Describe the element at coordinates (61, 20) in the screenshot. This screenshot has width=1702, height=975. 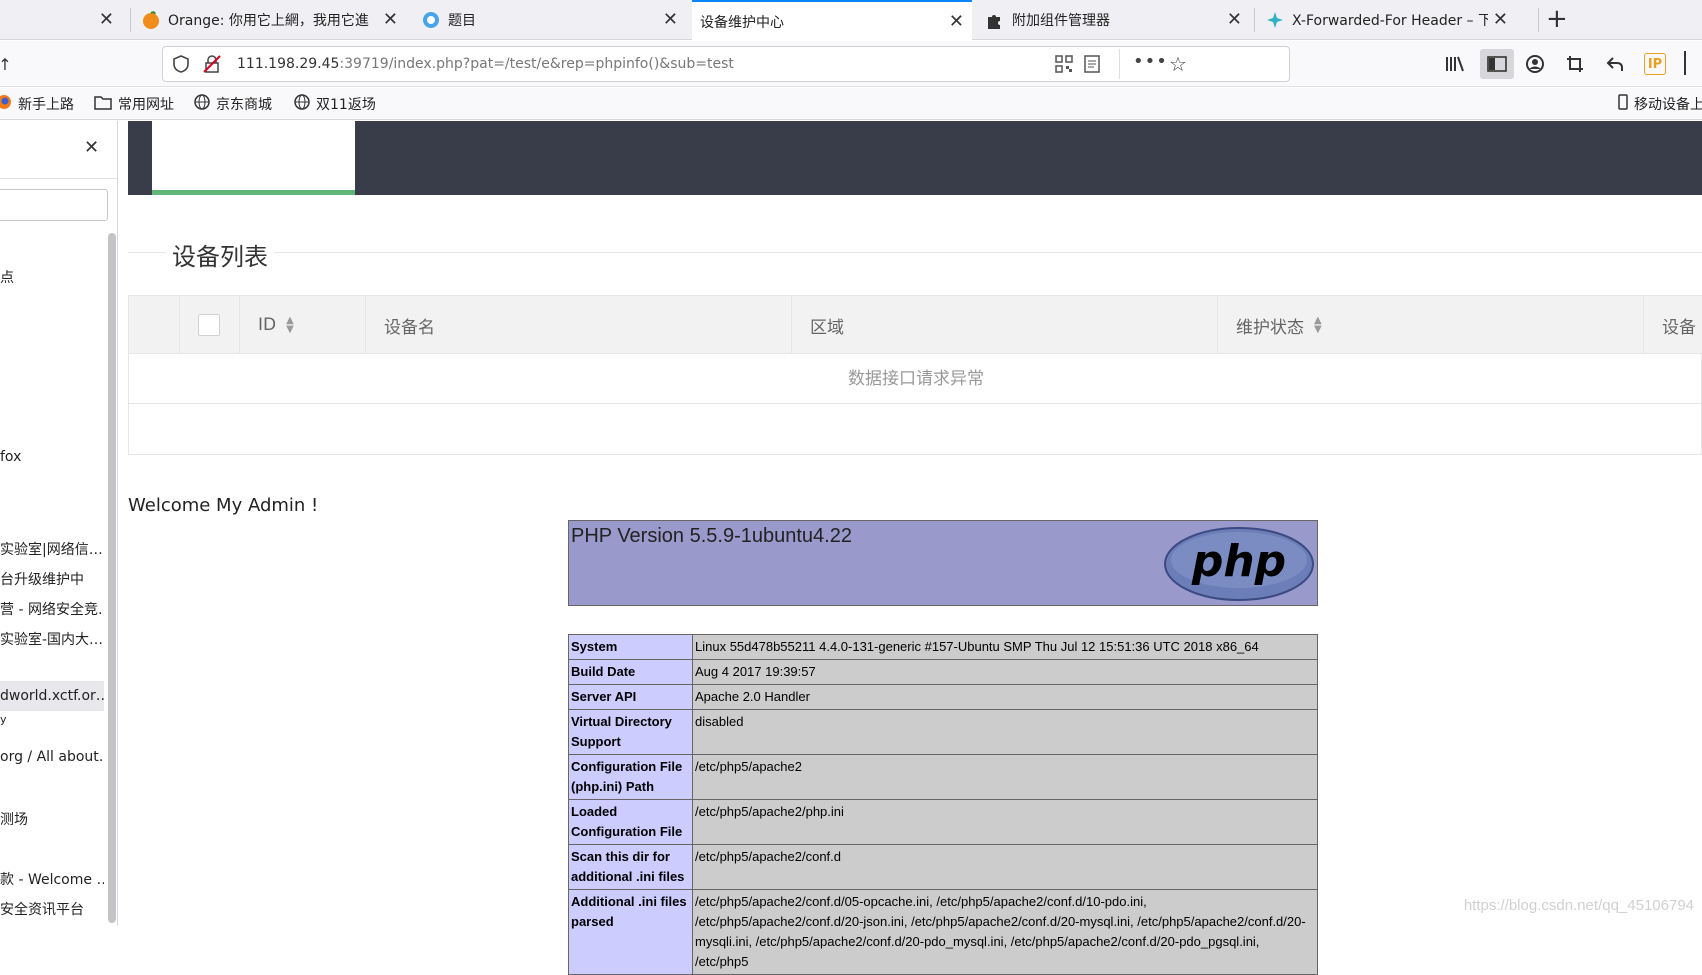
I see `tab-blank: ✕` at that location.